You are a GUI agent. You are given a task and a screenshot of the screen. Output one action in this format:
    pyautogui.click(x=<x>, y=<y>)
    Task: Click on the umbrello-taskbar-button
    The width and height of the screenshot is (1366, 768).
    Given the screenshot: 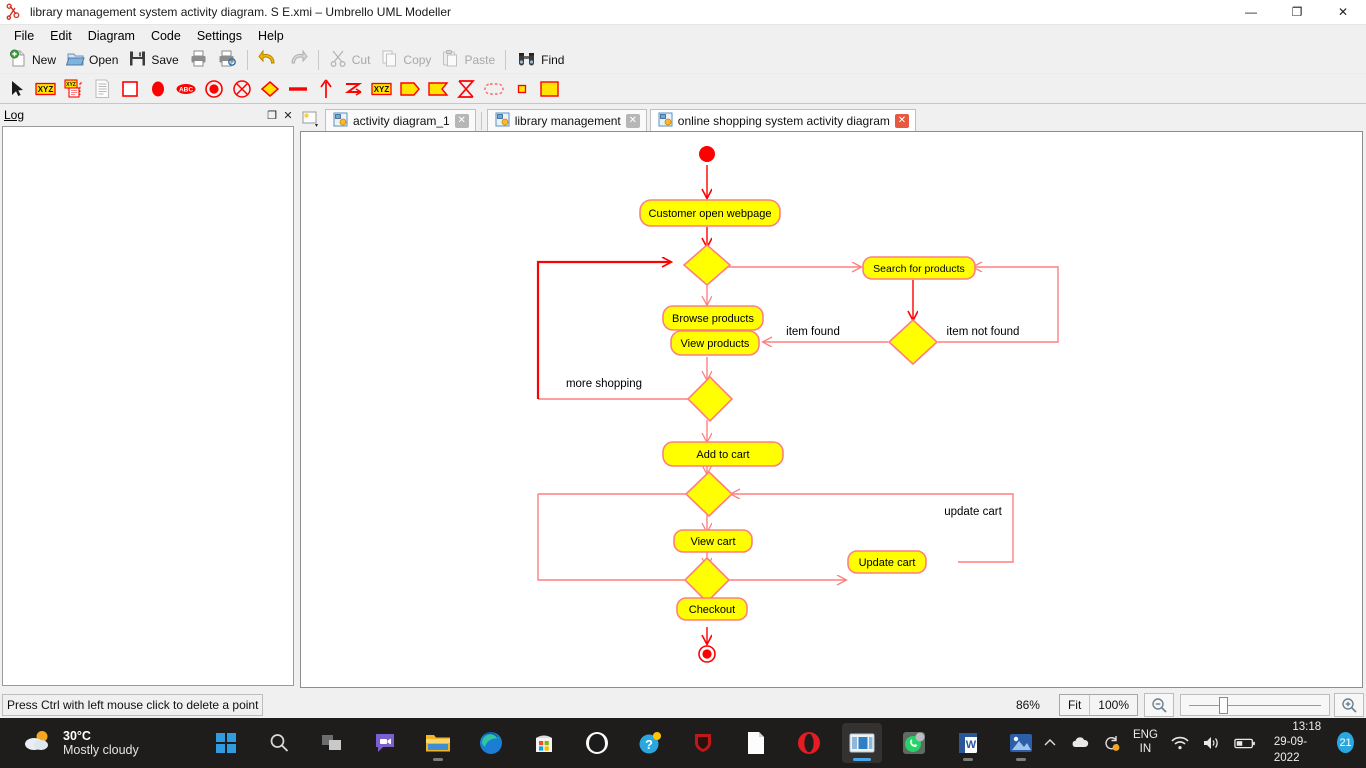 What is the action you would take?
    pyautogui.click(x=862, y=743)
    